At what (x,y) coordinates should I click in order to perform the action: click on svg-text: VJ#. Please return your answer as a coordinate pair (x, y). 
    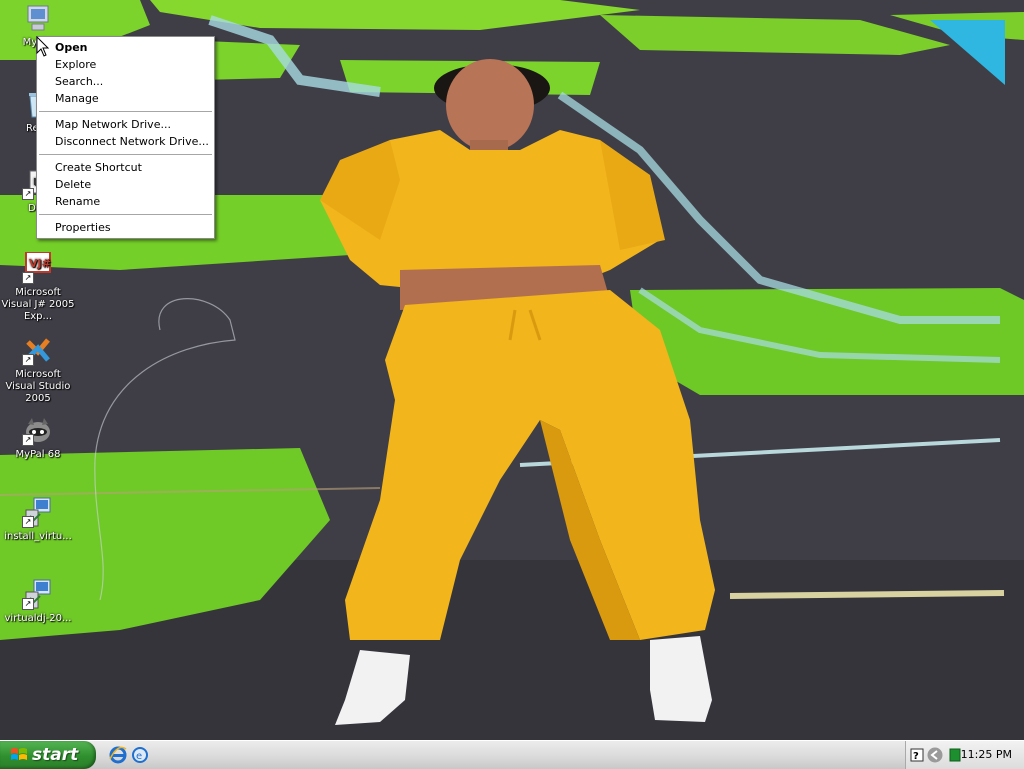
    Looking at the image, I should click on (40, 263).